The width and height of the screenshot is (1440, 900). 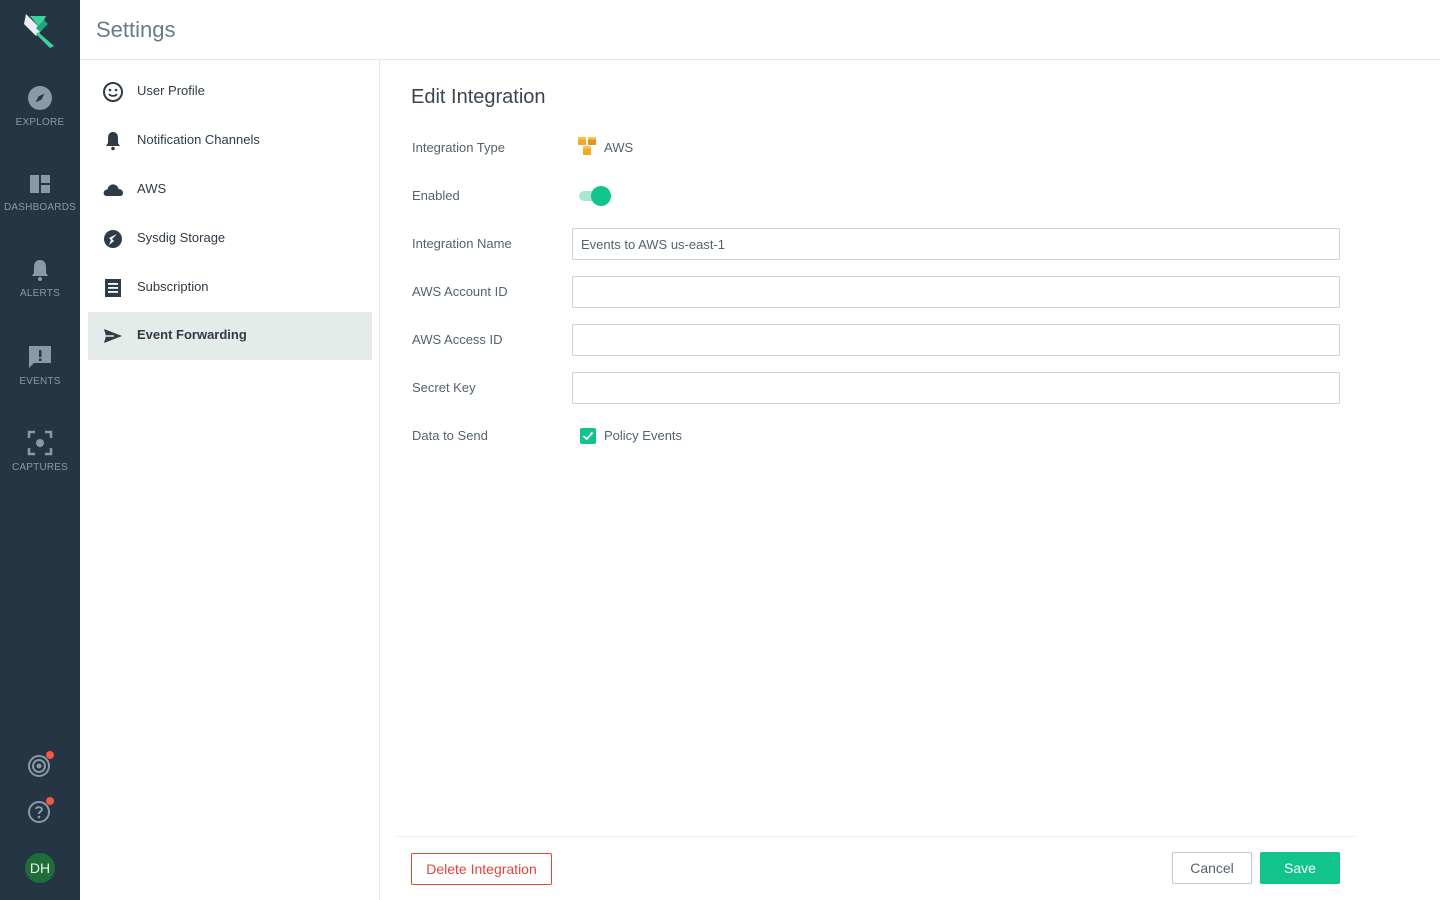 I want to click on sysdig-logo-icon, so click(x=40, y=30).